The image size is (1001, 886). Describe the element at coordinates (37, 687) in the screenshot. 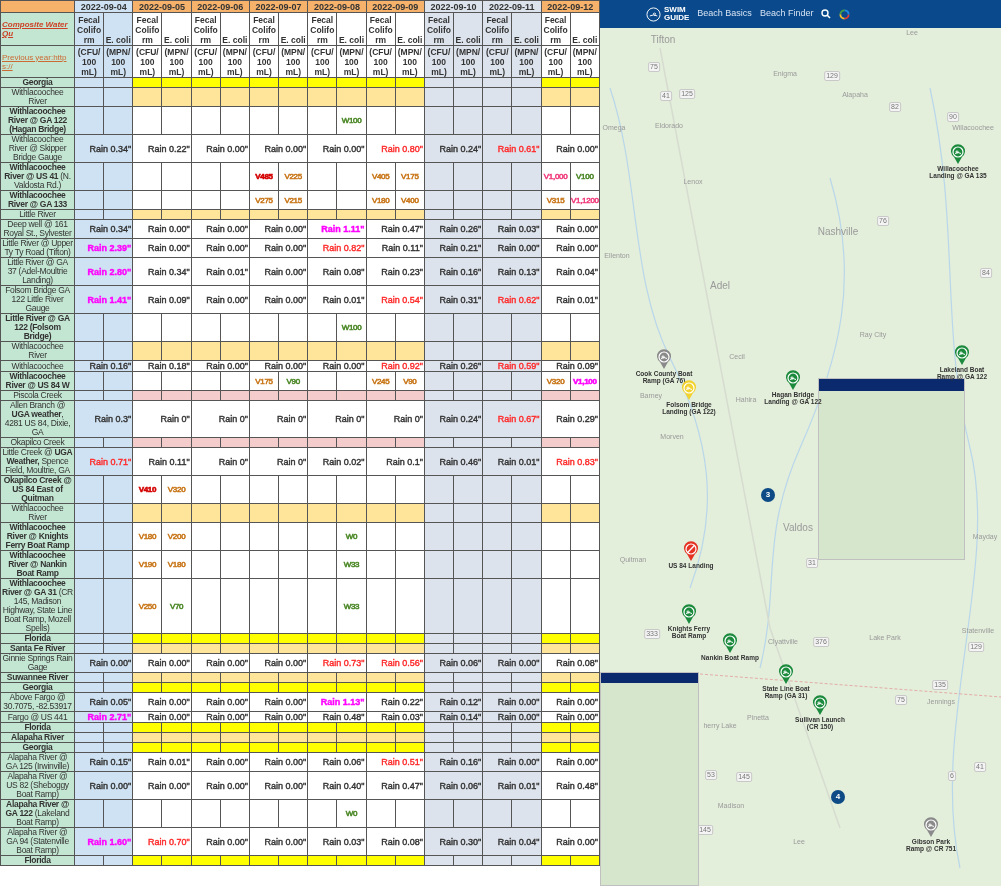

I see `row-label: Georgia` at that location.